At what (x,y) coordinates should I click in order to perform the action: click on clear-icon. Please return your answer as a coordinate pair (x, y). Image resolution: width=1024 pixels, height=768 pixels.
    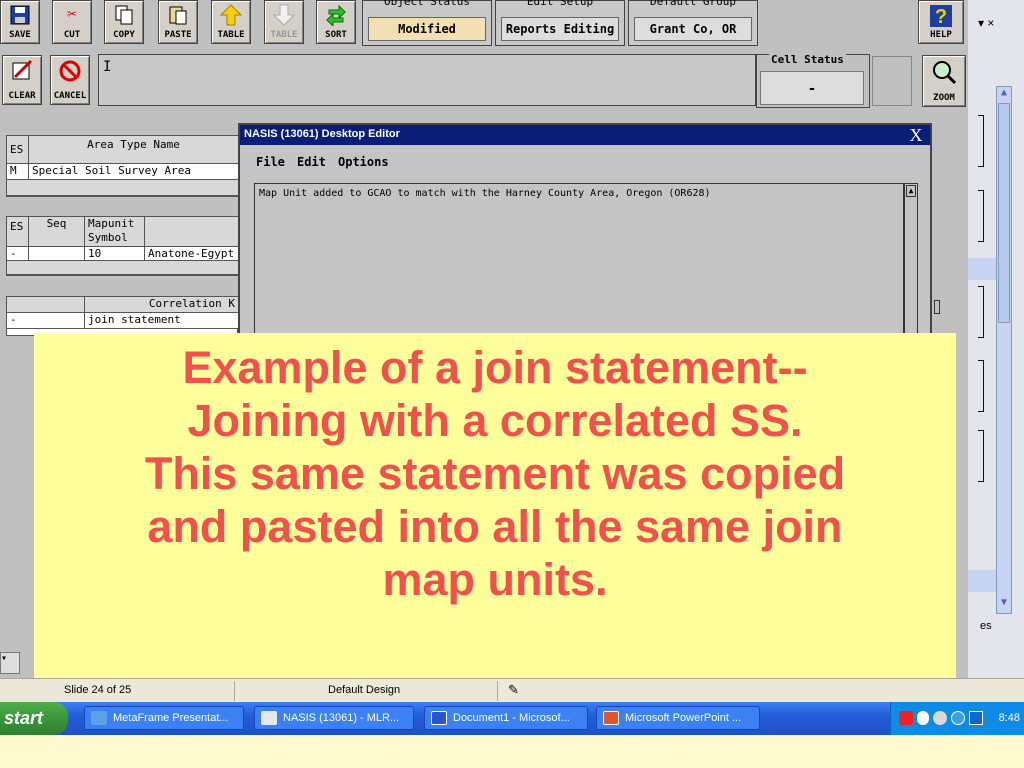
    Looking at the image, I should click on (22, 72).